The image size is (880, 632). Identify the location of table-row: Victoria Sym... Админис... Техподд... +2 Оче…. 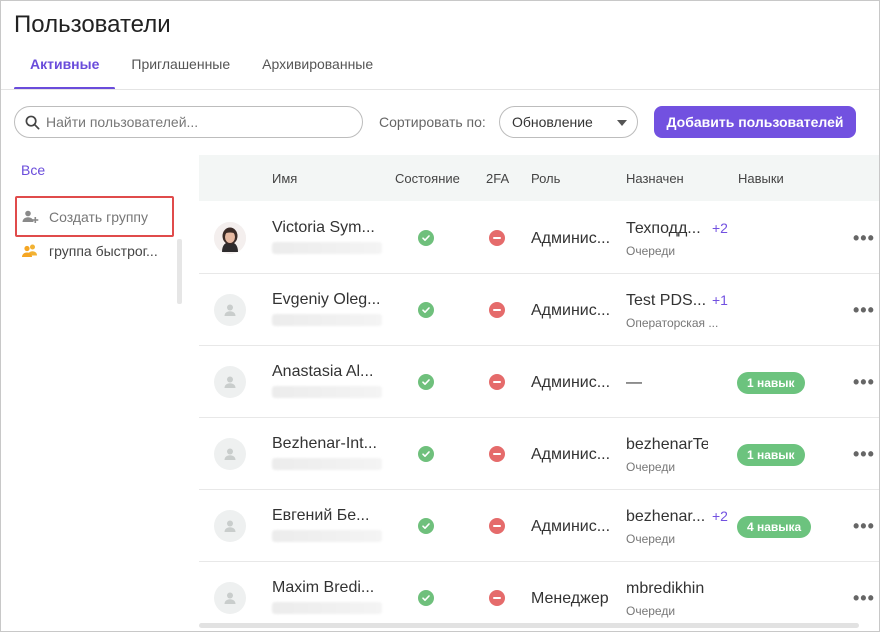
(539, 238).